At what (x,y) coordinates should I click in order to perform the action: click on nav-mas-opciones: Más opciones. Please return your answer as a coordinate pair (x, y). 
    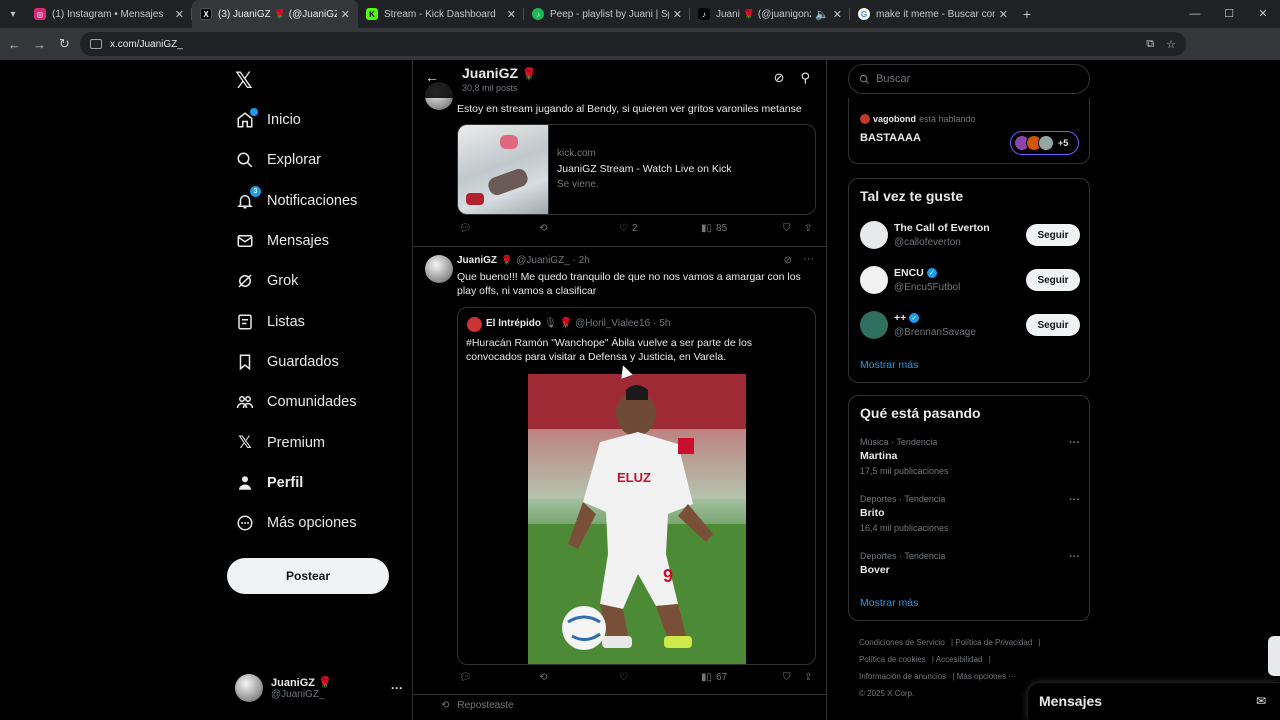
    Looking at the image, I should click on (295, 523).